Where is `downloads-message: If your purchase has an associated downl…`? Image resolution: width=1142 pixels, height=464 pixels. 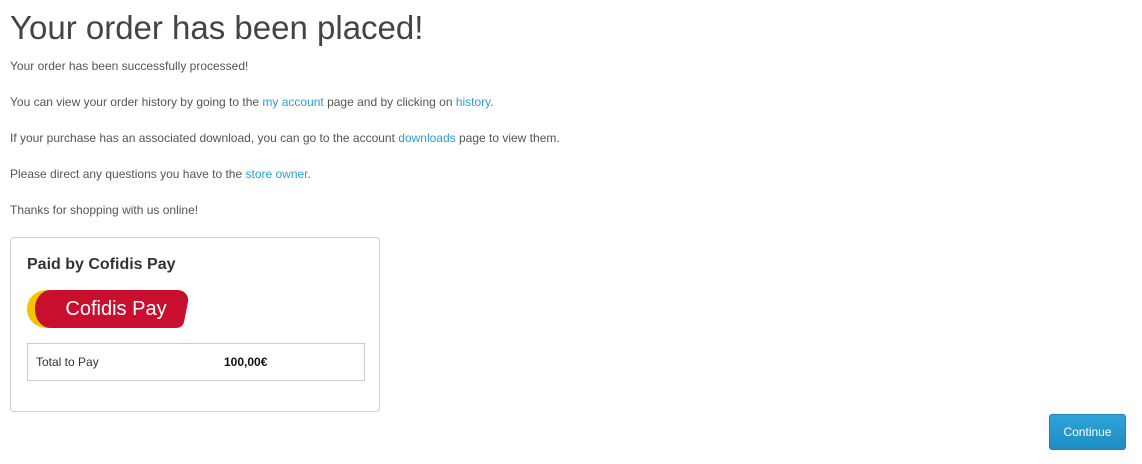
downloads-message: If your purchase has an associated downl… is located at coordinates (285, 138).